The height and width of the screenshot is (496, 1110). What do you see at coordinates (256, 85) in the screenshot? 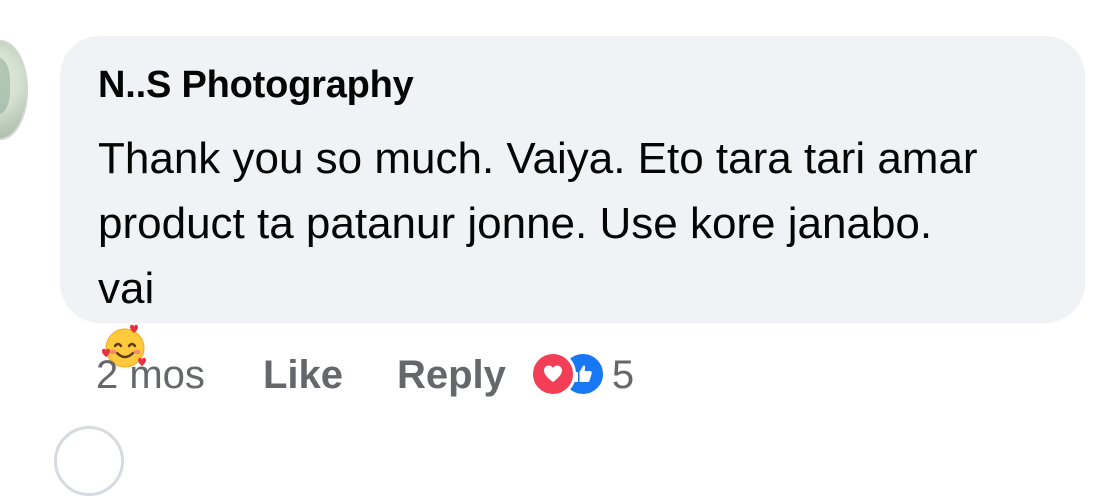
I see `comment-author-name: N..S Photography` at bounding box center [256, 85].